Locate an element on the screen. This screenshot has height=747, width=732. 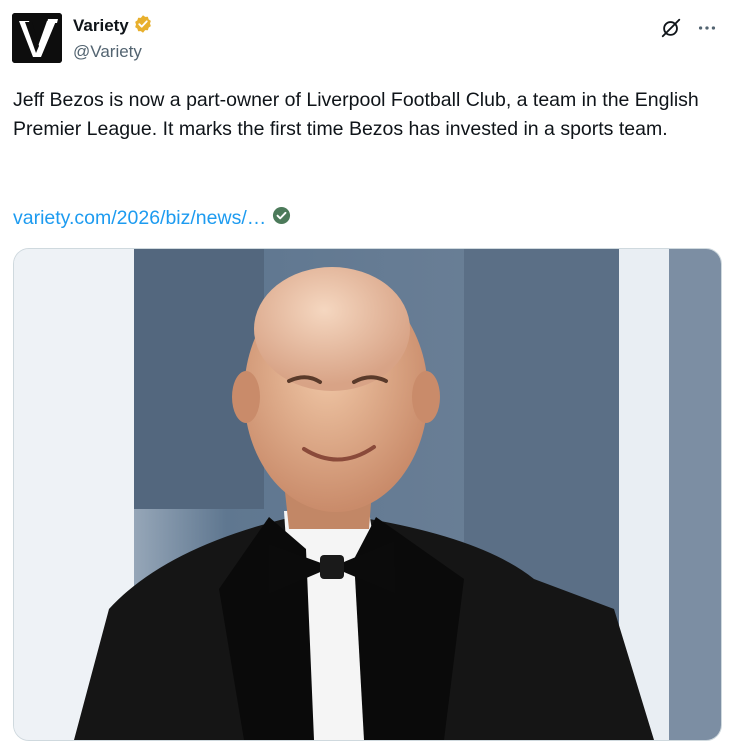
variety-v-logo-icon is located at coordinates (37, 38).